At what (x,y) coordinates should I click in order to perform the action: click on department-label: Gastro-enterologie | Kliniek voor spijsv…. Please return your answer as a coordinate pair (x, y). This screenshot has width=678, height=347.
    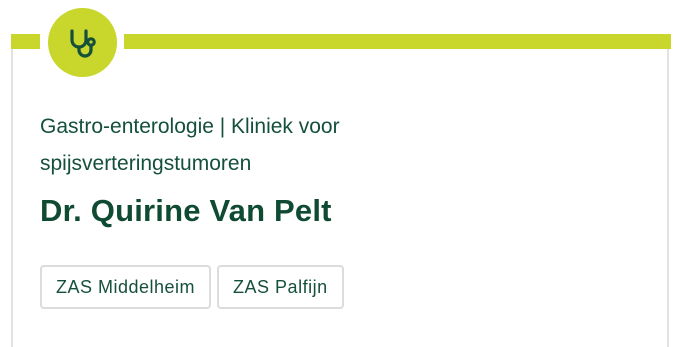
    Looking at the image, I should click on (190, 145).